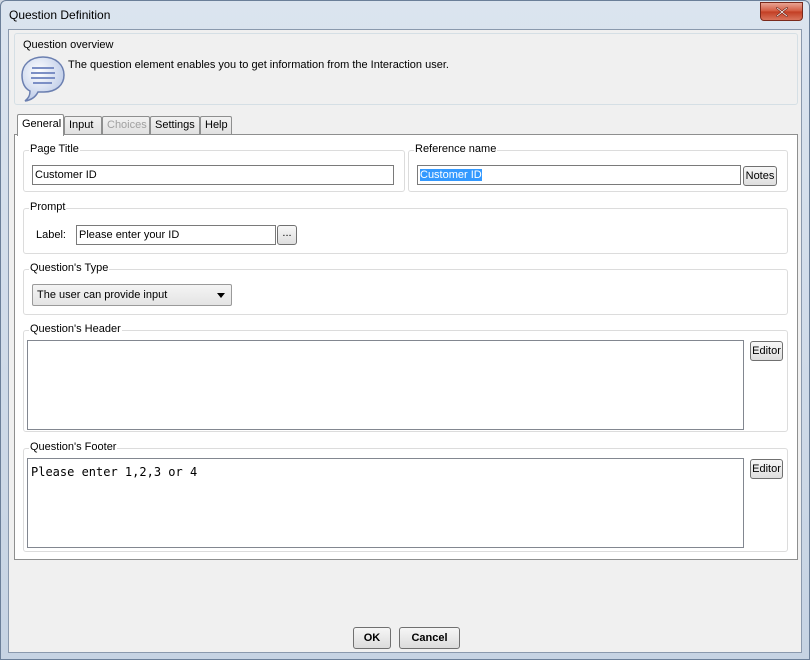 The image size is (810, 660). Describe the element at coordinates (579, 175) in the screenshot. I see `reference-name-input: Customer ID` at that location.